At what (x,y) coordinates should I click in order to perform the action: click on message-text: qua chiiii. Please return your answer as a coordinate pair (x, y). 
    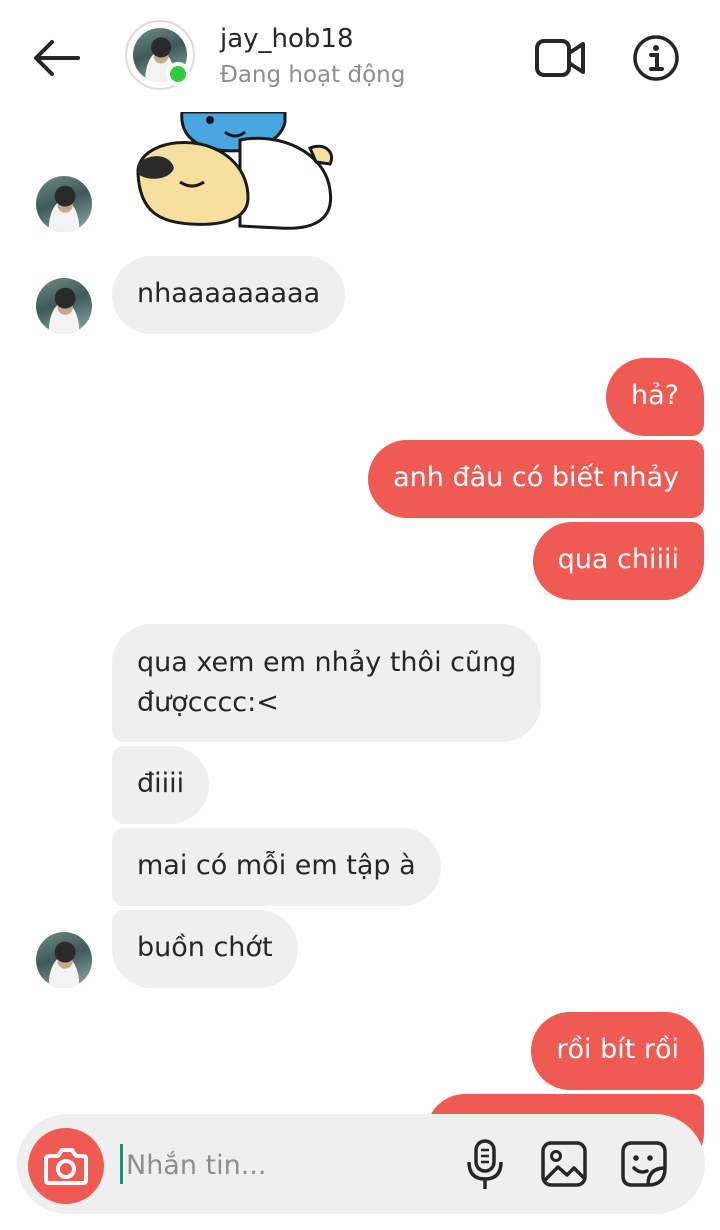
    Looking at the image, I should click on (618, 559).